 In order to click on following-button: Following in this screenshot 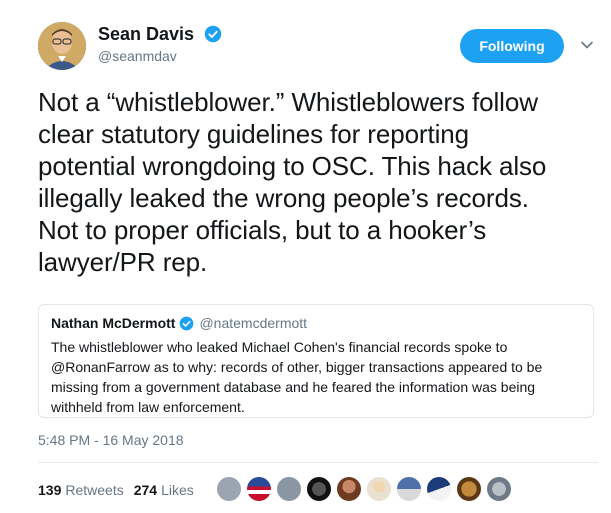, I will do `click(512, 46)`.